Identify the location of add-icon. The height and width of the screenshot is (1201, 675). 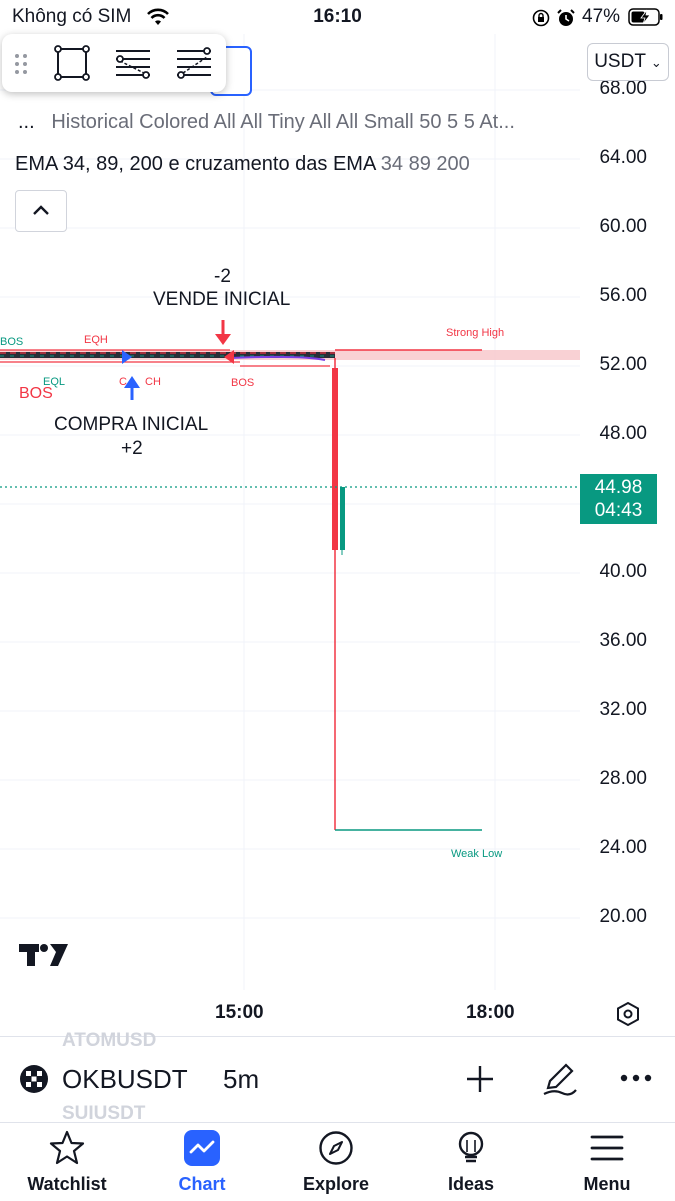
(480, 1079).